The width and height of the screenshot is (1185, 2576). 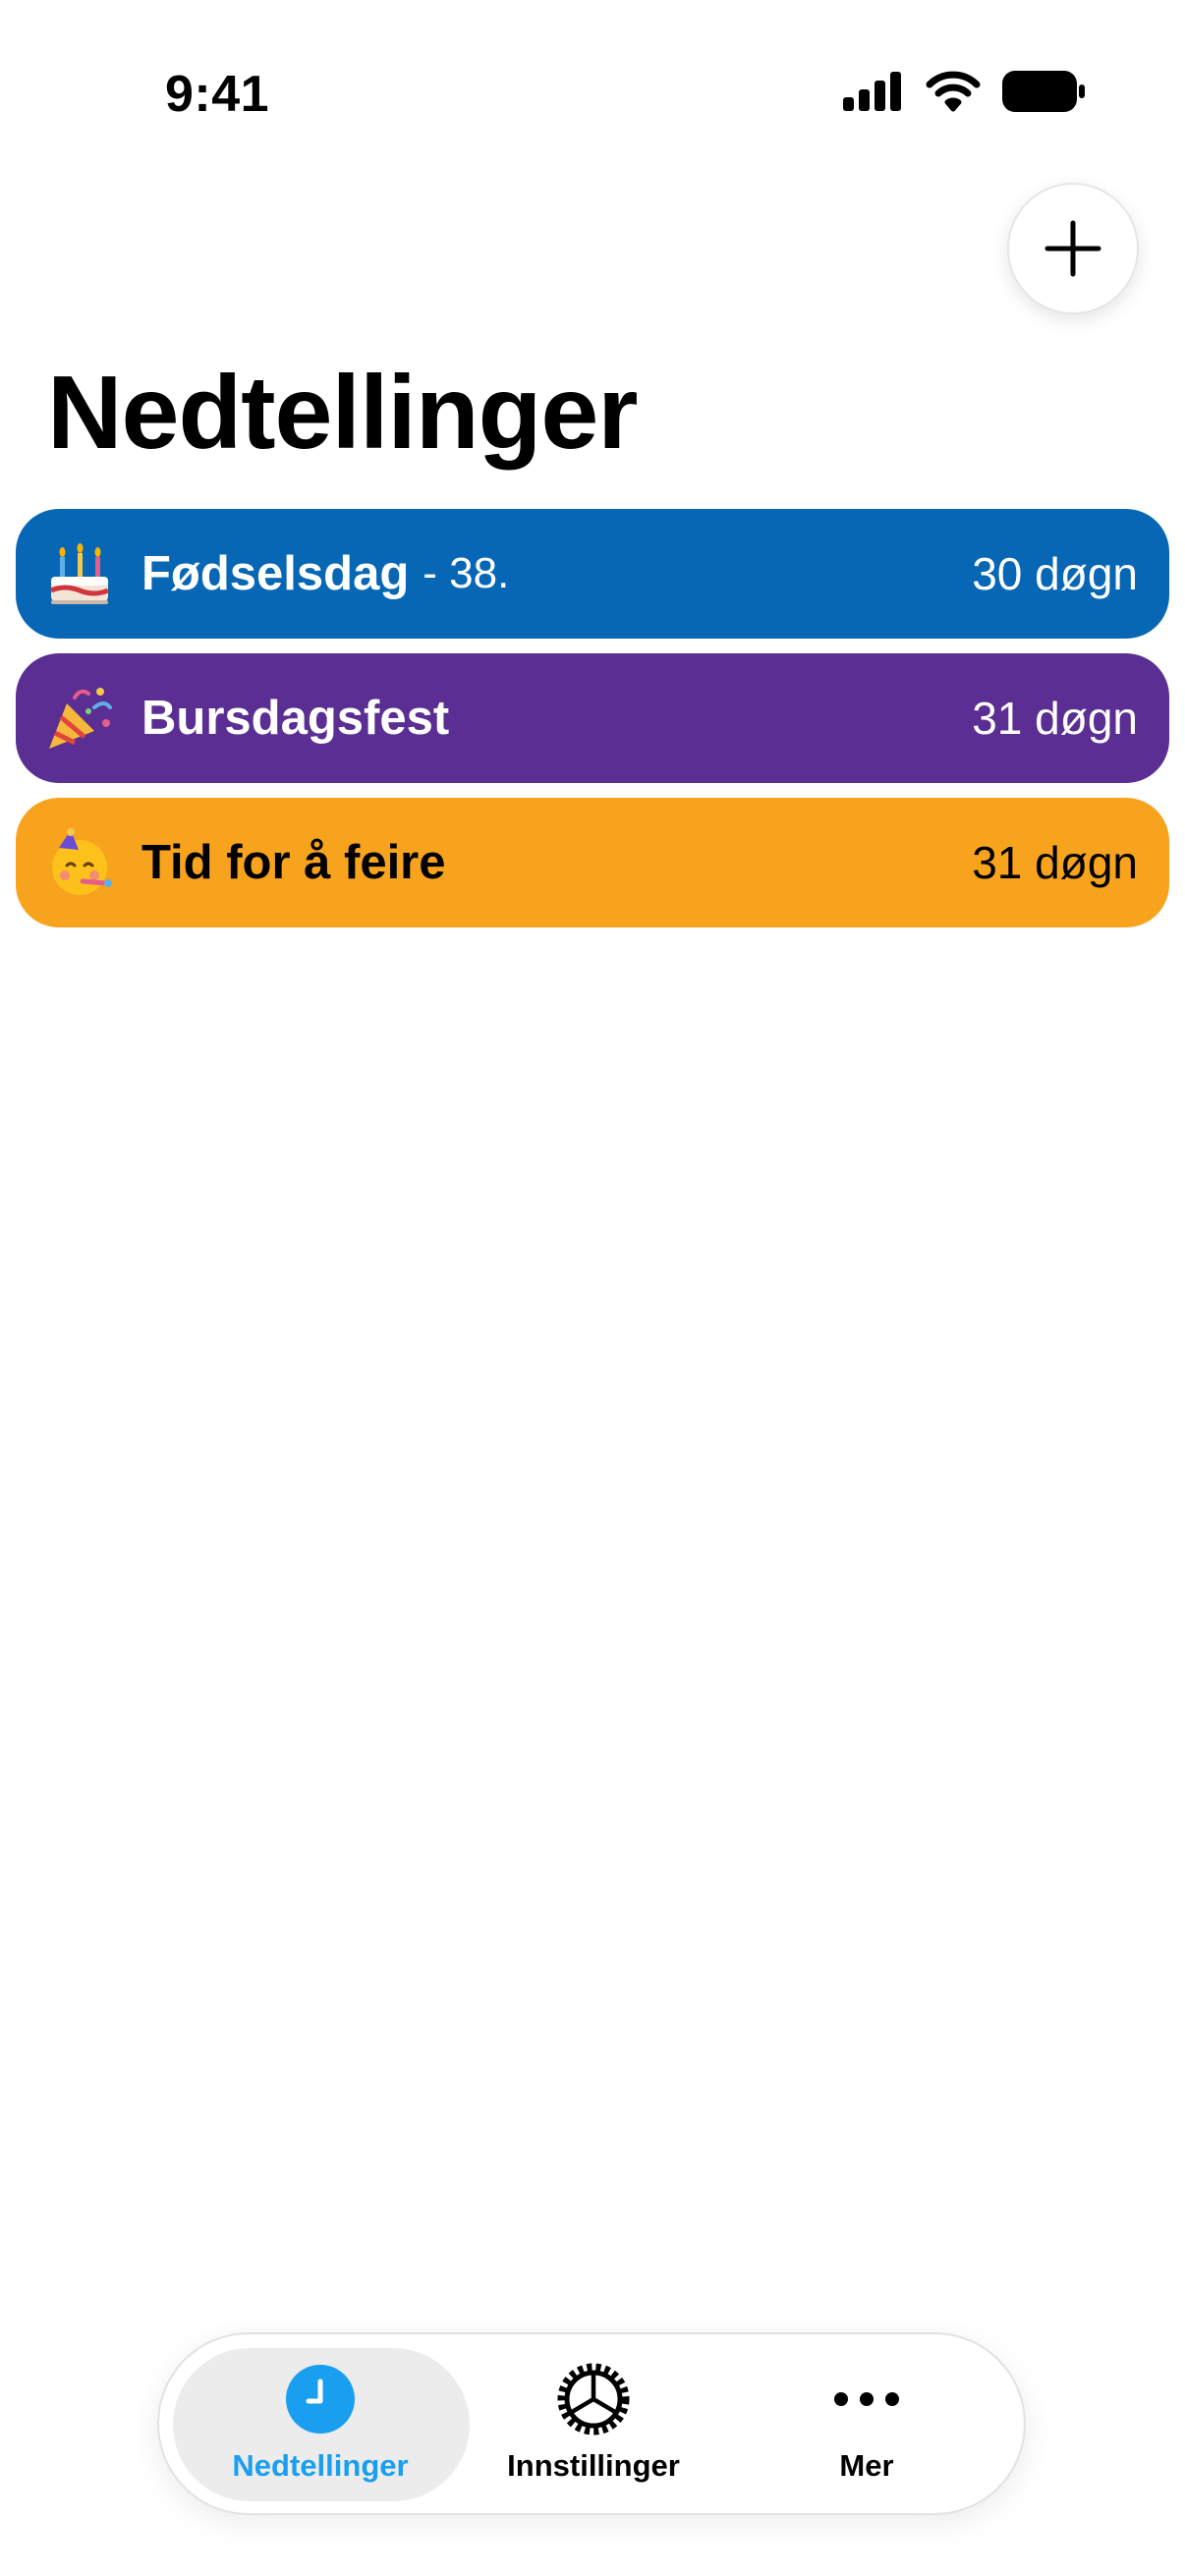 I want to click on gear-icon, so click(x=594, y=2399).